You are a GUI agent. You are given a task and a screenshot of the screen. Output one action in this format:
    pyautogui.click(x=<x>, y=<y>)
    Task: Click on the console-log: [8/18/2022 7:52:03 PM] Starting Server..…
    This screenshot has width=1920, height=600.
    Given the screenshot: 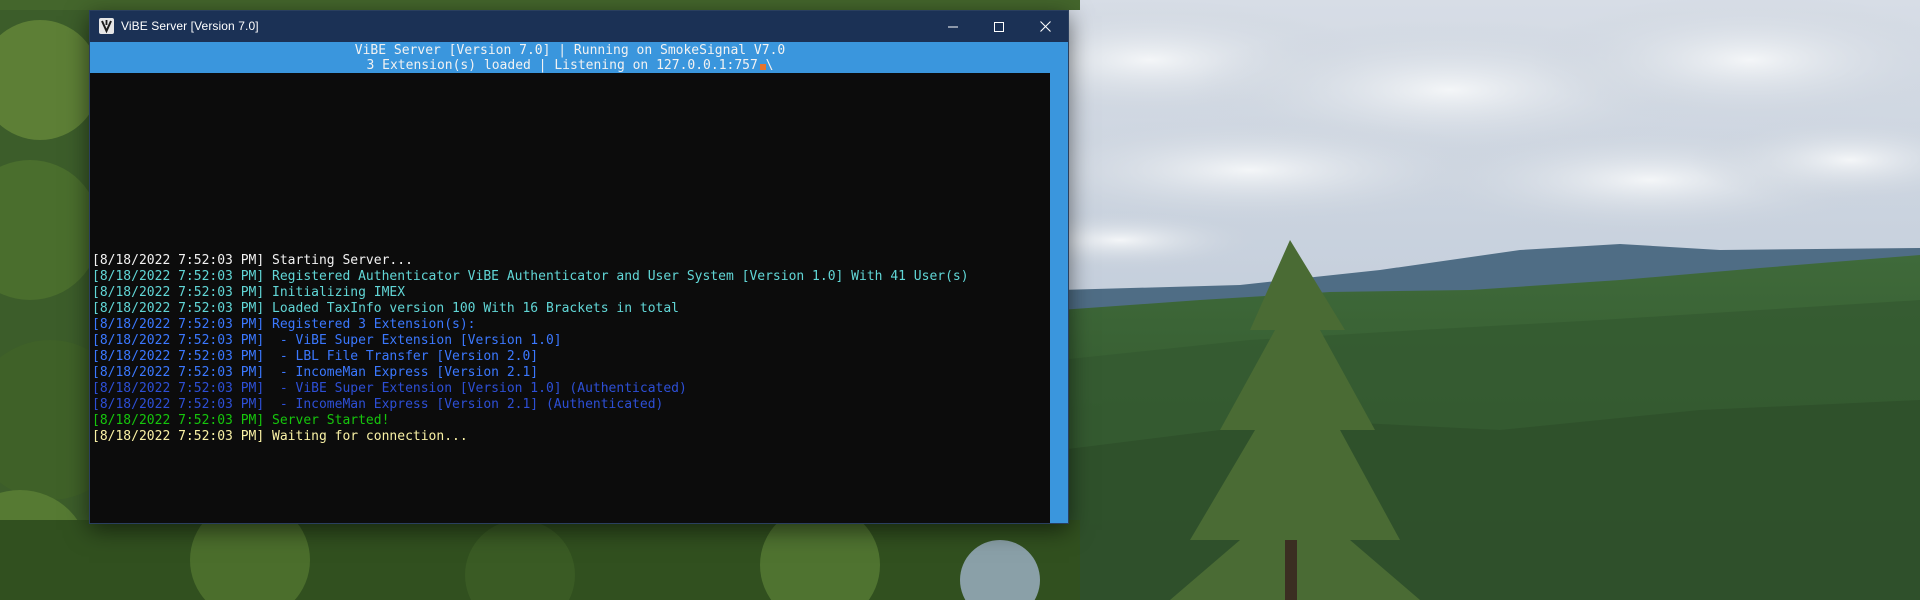 What is the action you would take?
    pyautogui.click(x=530, y=349)
    